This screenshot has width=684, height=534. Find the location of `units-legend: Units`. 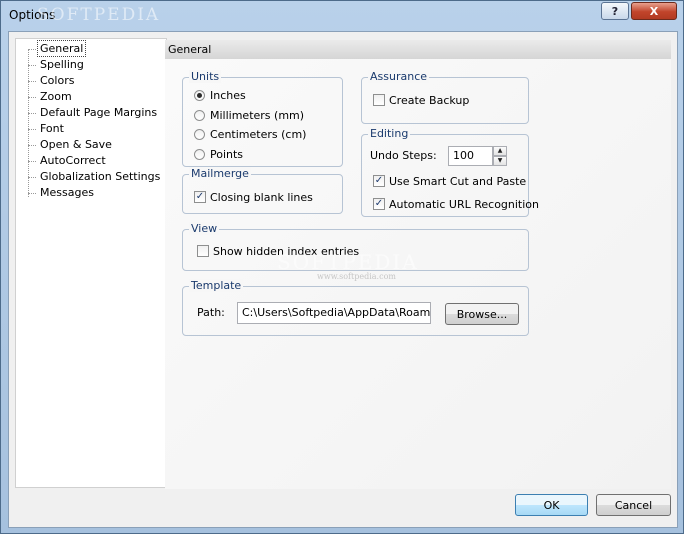

units-legend: Units is located at coordinates (205, 76).